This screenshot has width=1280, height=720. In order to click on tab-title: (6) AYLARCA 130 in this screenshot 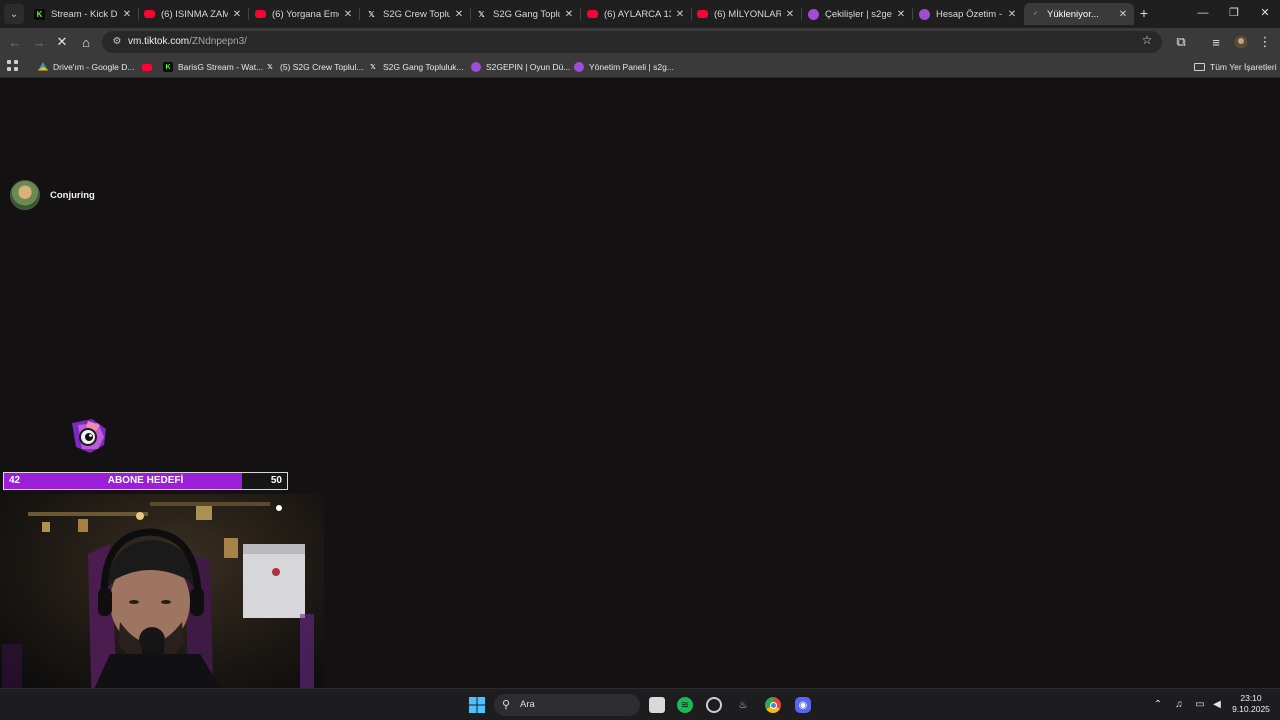, I will do `click(637, 14)`.